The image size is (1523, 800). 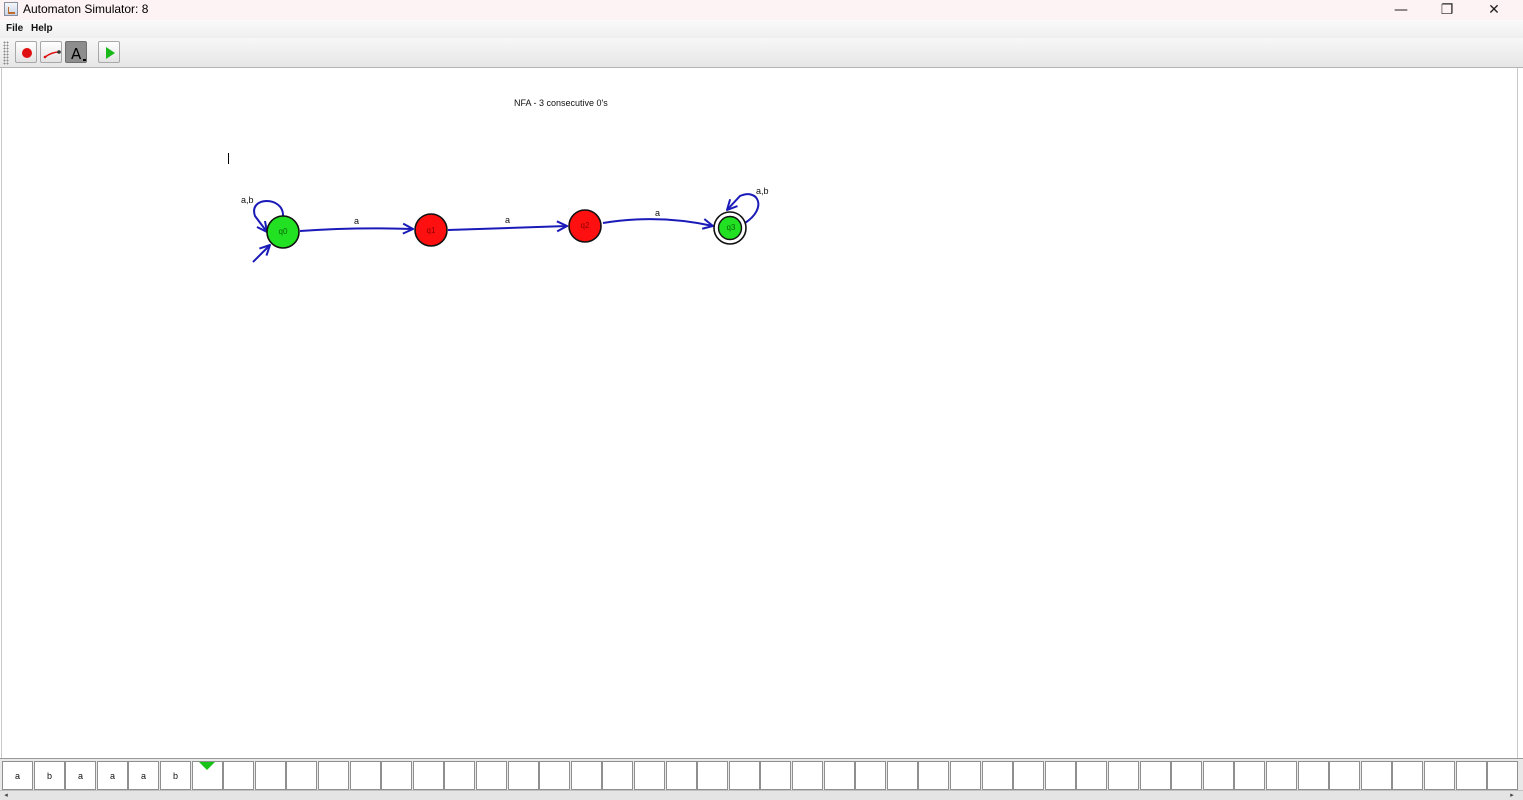 I want to click on state-q2: q2, so click(x=585, y=226).